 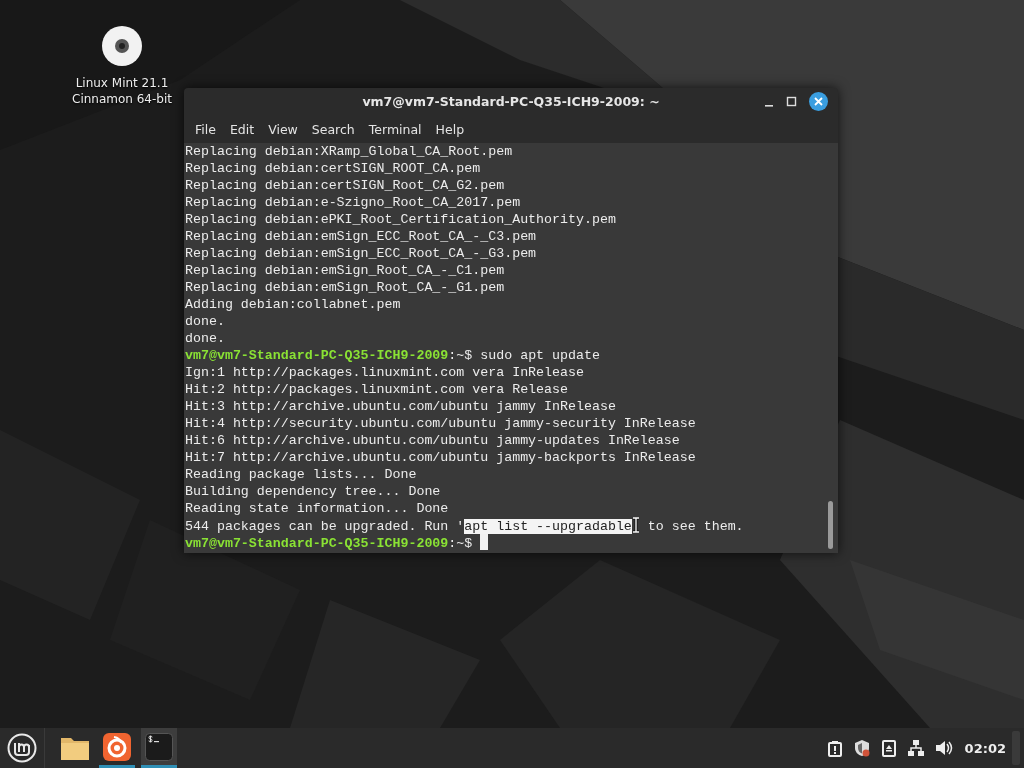 What do you see at coordinates (353, 202) in the screenshot?
I see `terminal-line: Replacing debian:e-Szigno_Root_CA_2017.pem` at bounding box center [353, 202].